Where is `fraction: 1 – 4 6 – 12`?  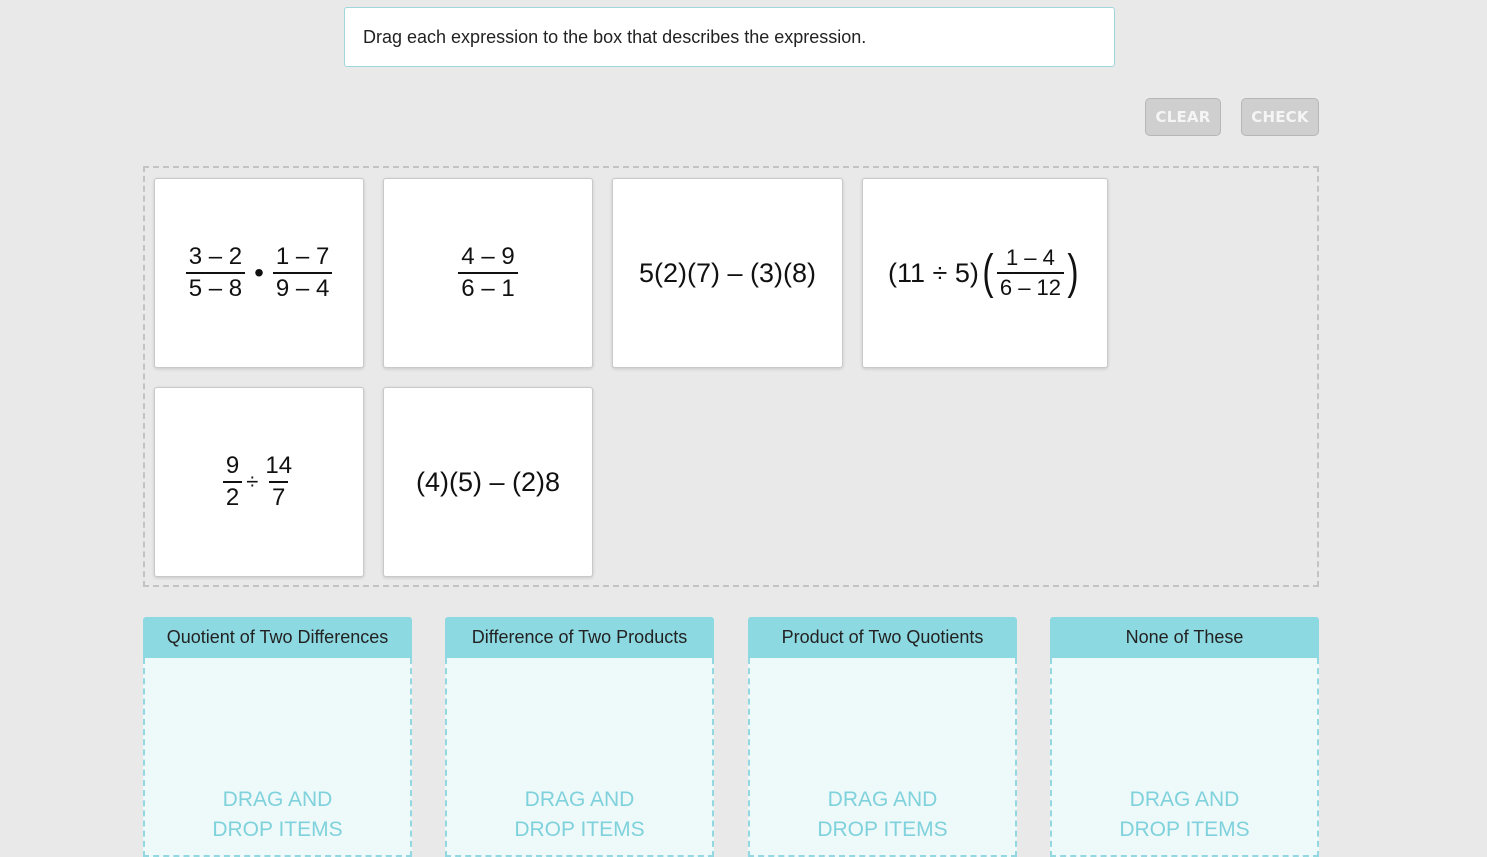
fraction: 1 – 4 6 – 12 is located at coordinates (1030, 272).